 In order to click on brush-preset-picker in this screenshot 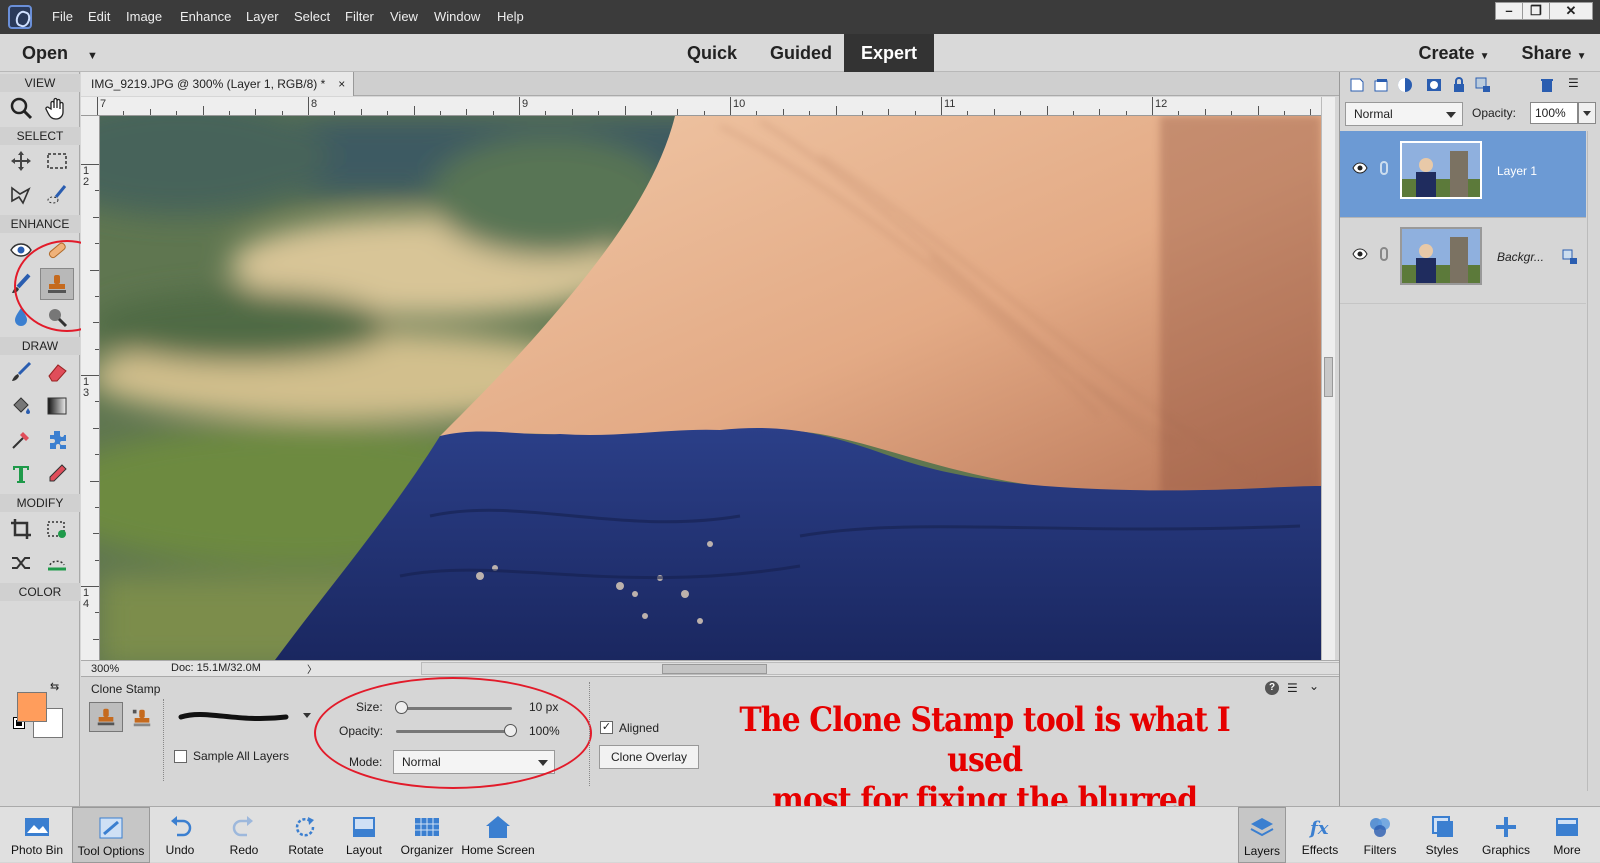, I will do `click(236, 716)`.